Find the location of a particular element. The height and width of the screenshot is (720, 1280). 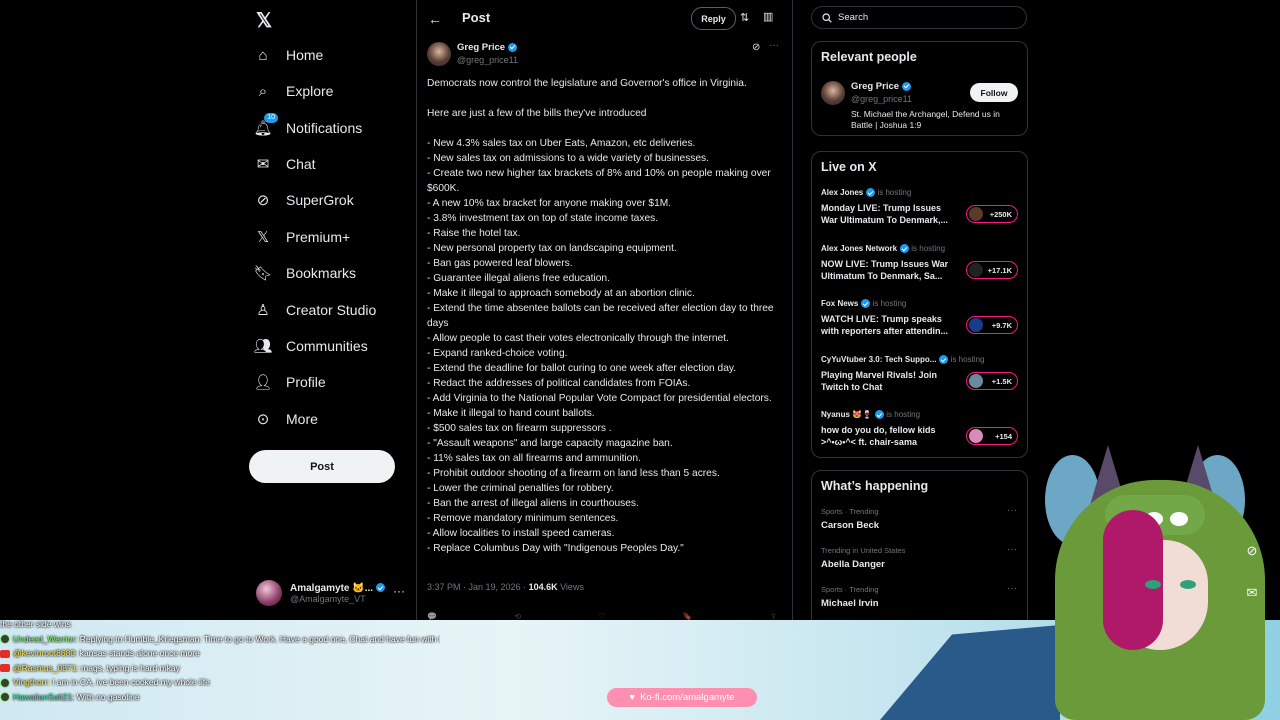

trend-item: Sports · Trending Carson Beck is located at coordinates (921, 519).